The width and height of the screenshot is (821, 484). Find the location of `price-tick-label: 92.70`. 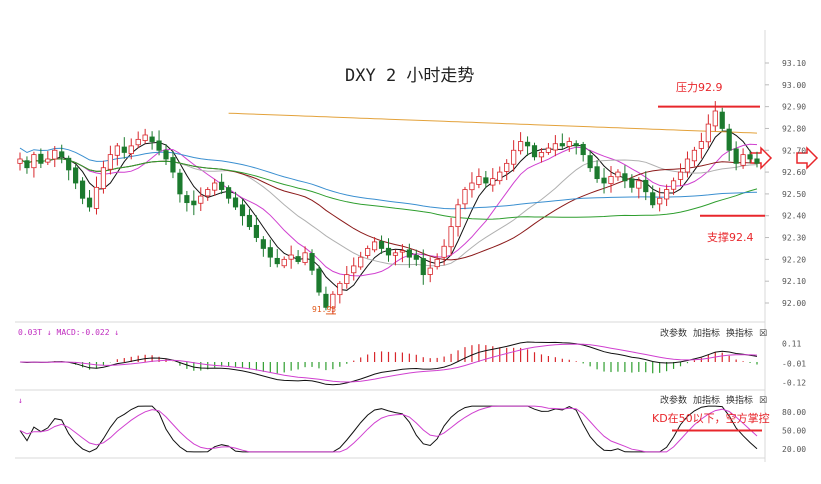

price-tick-label: 92.70 is located at coordinates (794, 150).